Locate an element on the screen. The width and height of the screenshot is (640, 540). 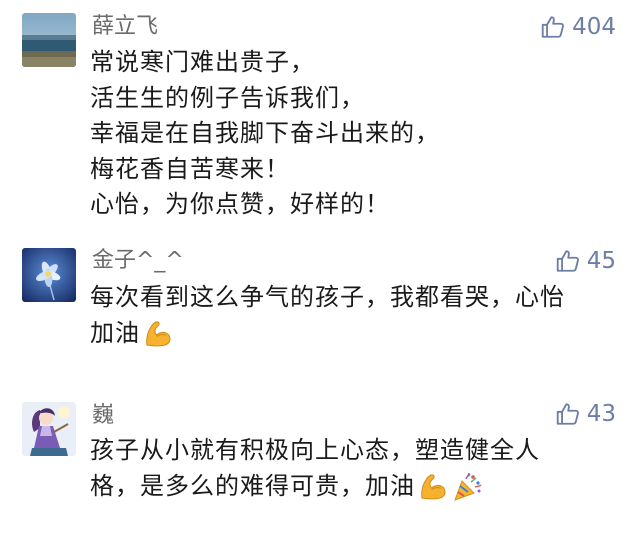
comment-line-text: 加油 is located at coordinates (115, 332).